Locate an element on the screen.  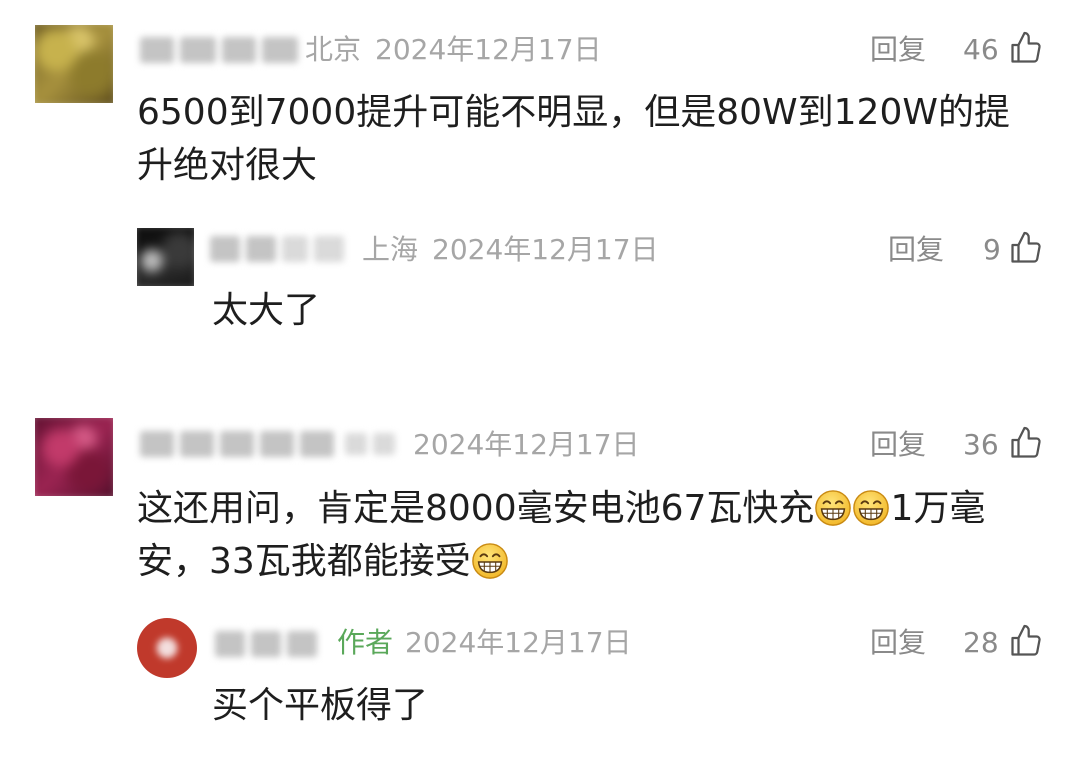
location-blurred is located at coordinates (370, 444).